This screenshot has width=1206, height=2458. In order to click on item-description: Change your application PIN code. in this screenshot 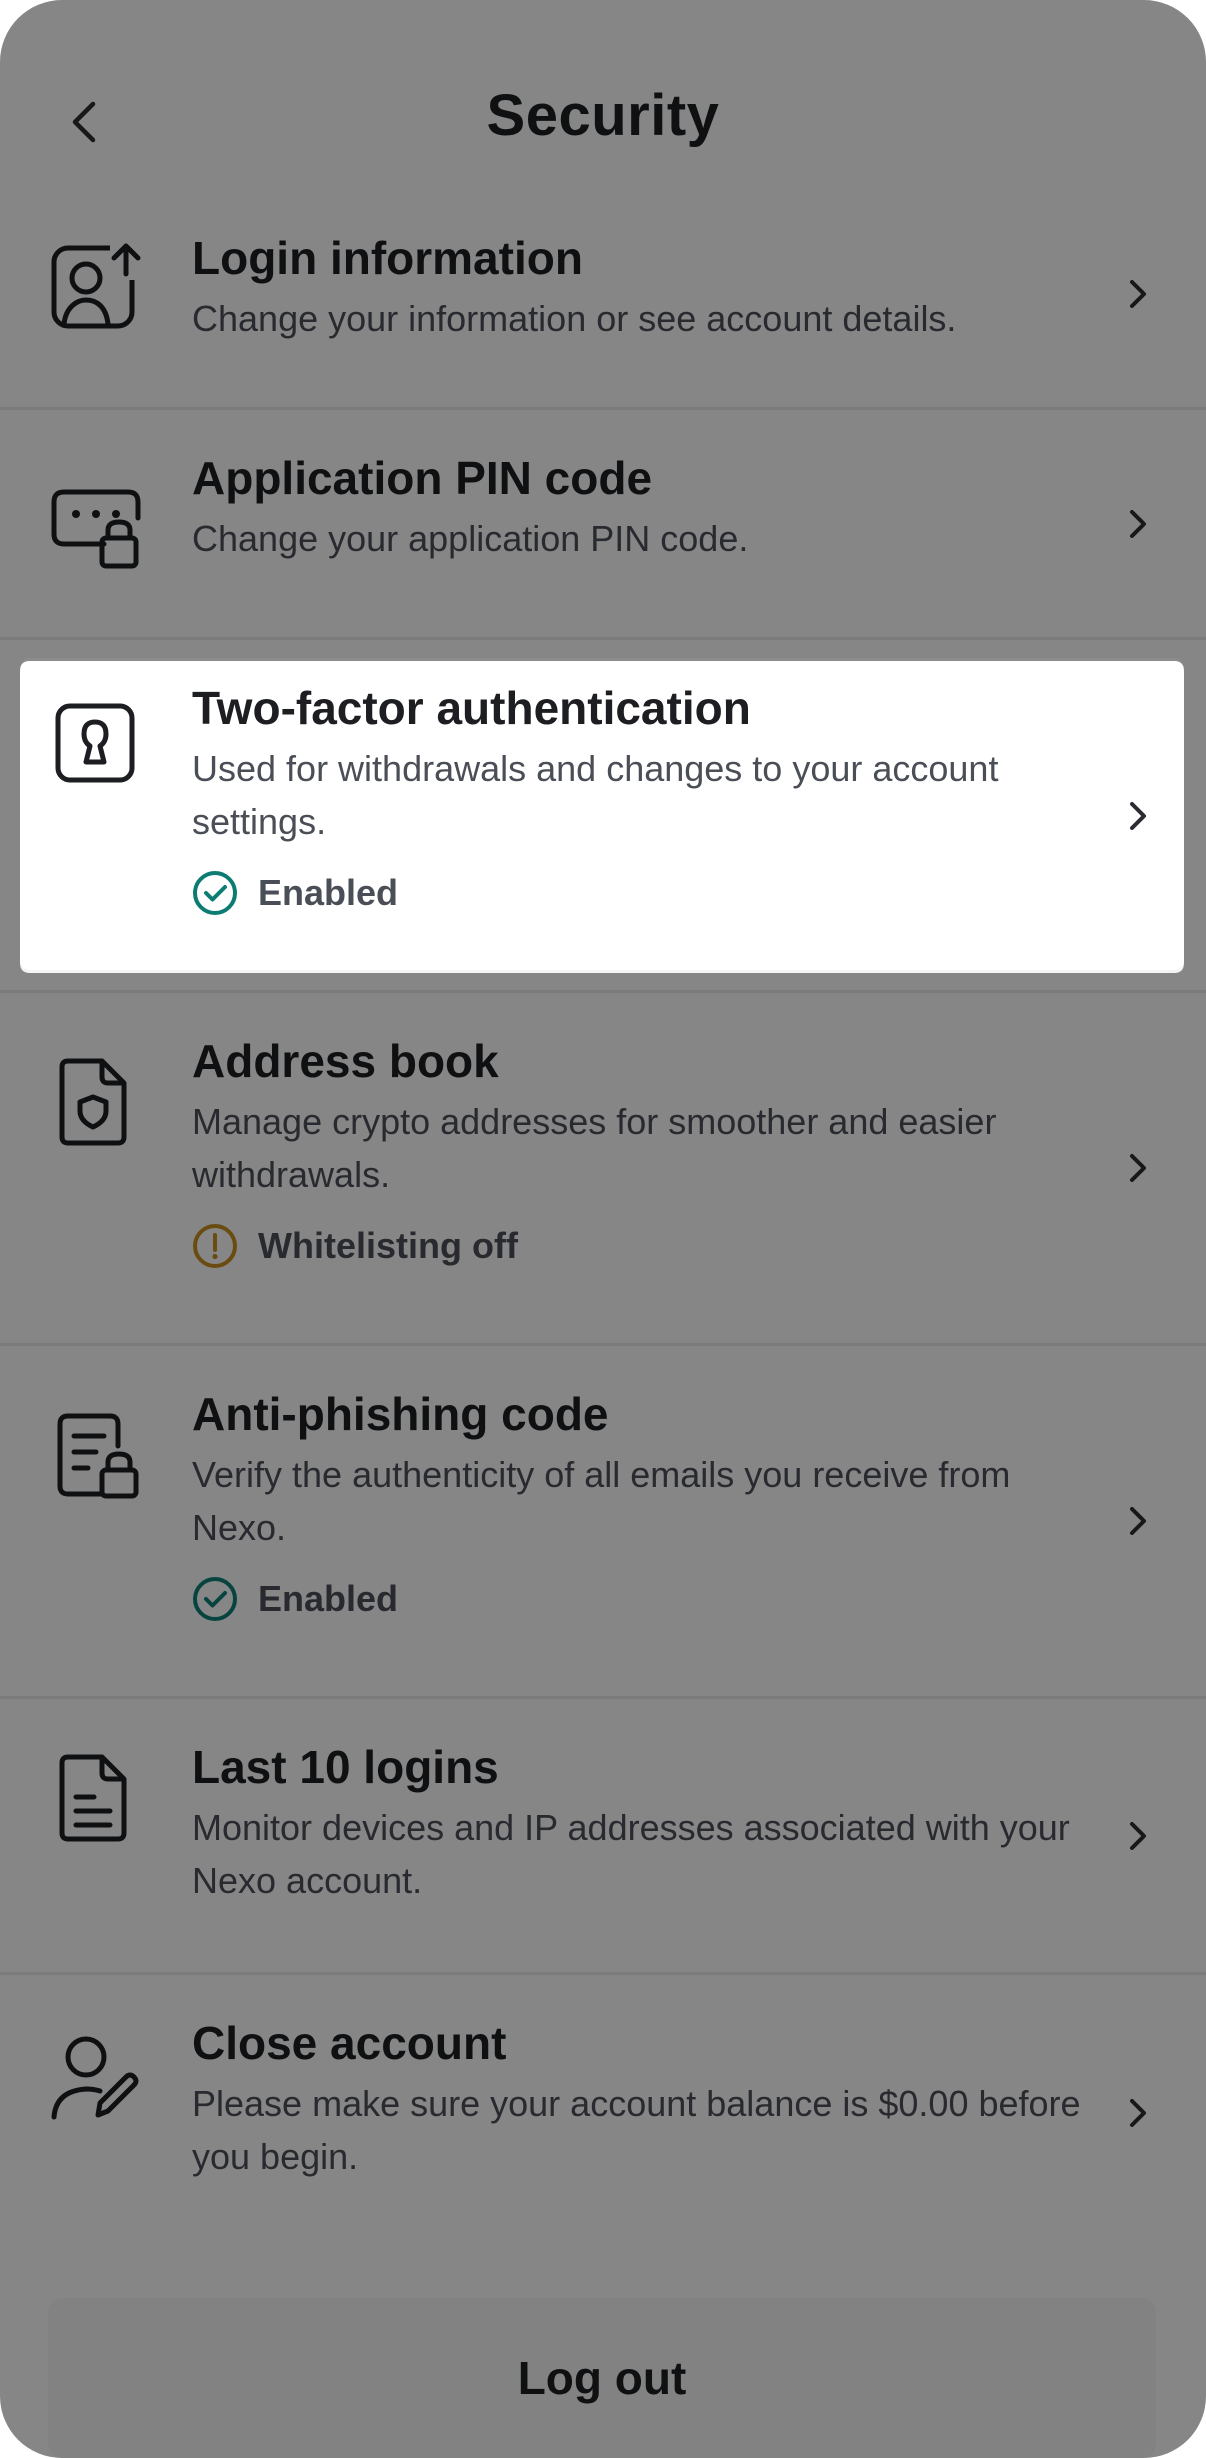, I will do `click(470, 538)`.